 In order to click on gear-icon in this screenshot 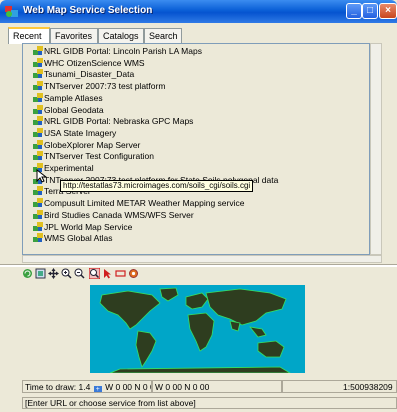, I will do `click(133, 273)`.